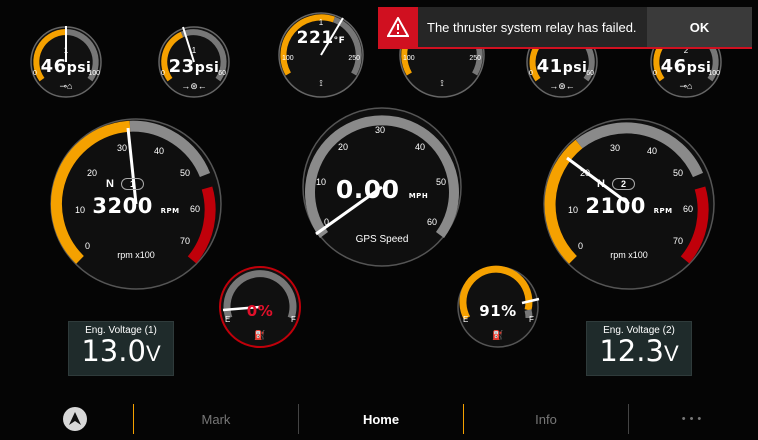 The height and width of the screenshot is (440, 758). I want to click on mark-button: Mark, so click(216, 419).